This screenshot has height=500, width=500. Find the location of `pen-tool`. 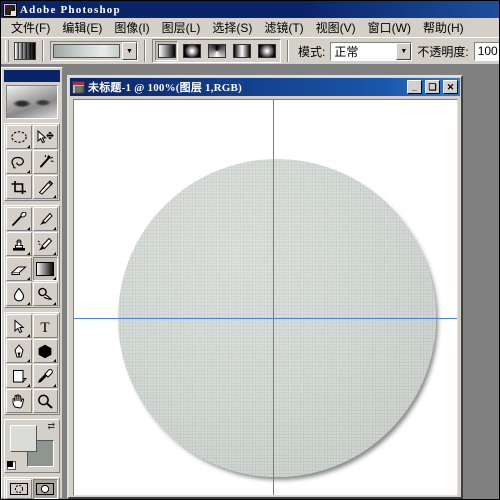

pen-tool is located at coordinates (19, 351).